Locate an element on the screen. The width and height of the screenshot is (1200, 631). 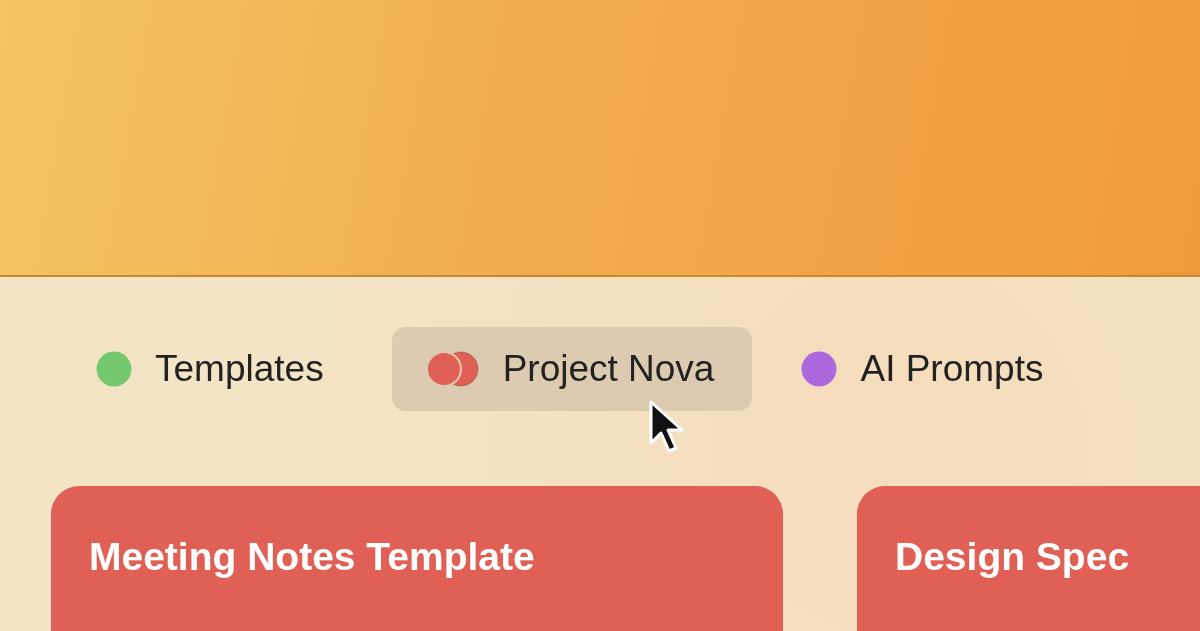
card-title: Design Spec is located at coordinates (1013, 557).